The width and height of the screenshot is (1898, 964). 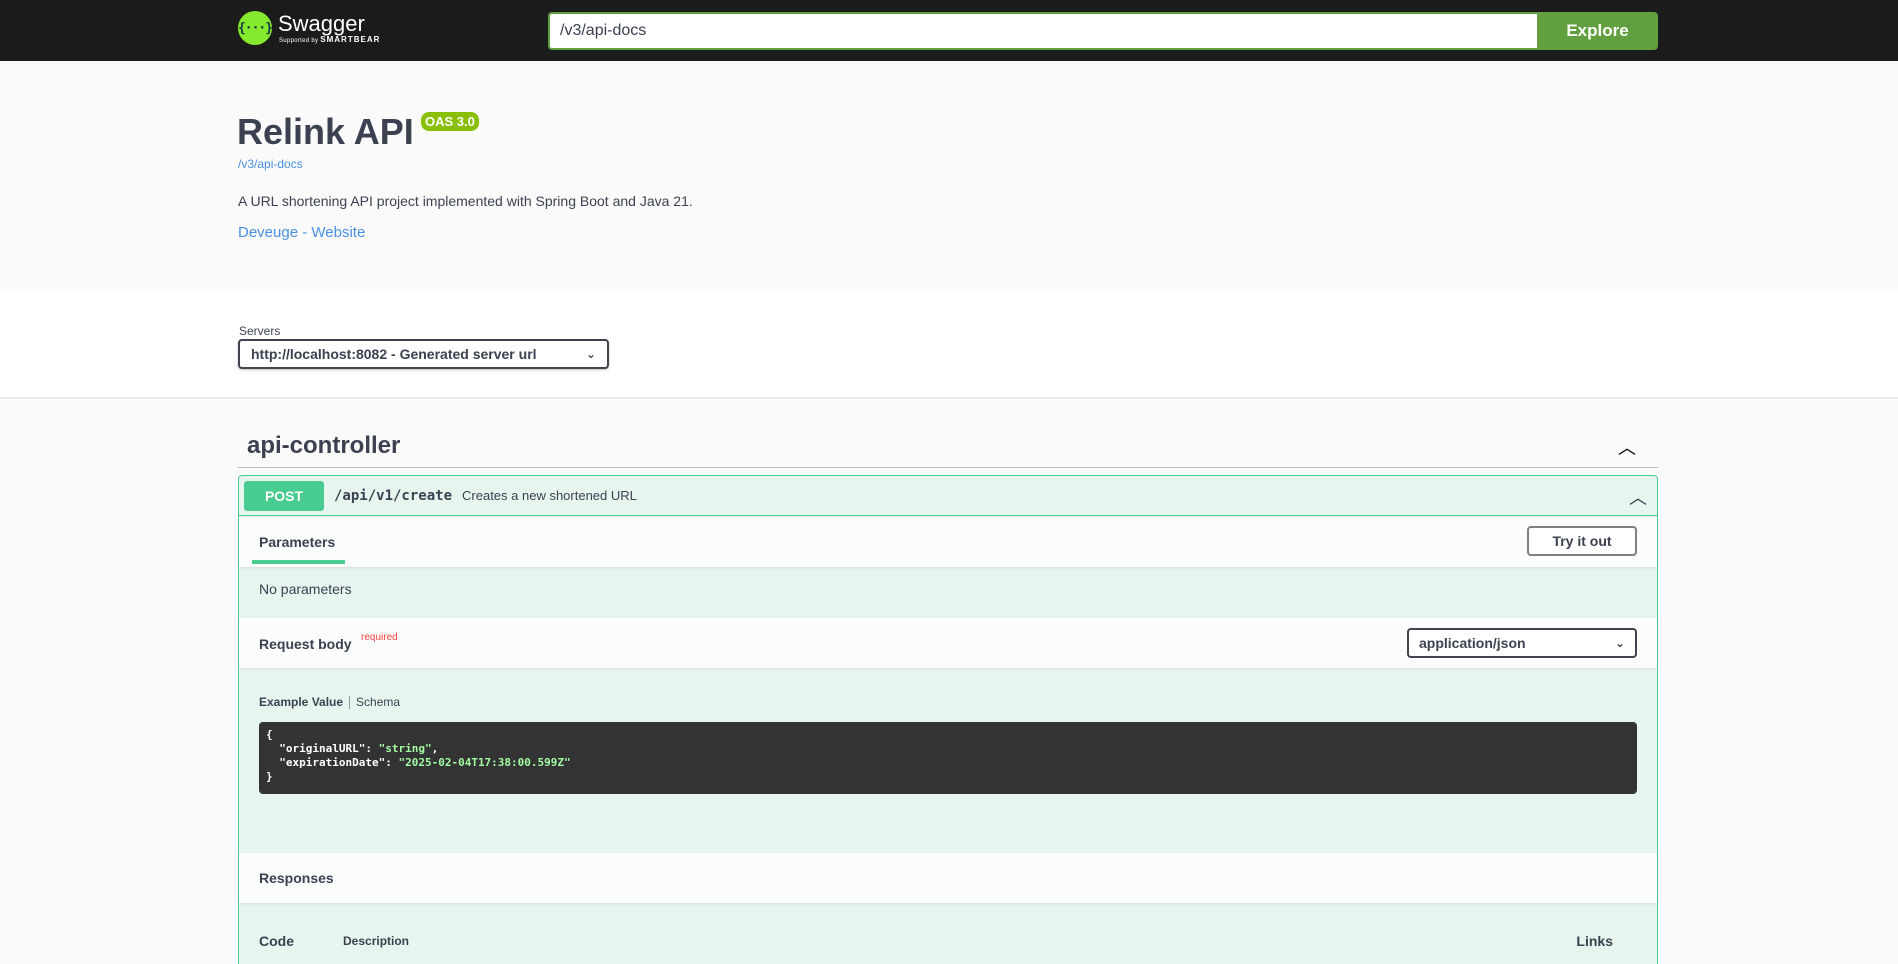 I want to click on responses-col-links: Links, so click(x=1594, y=941).